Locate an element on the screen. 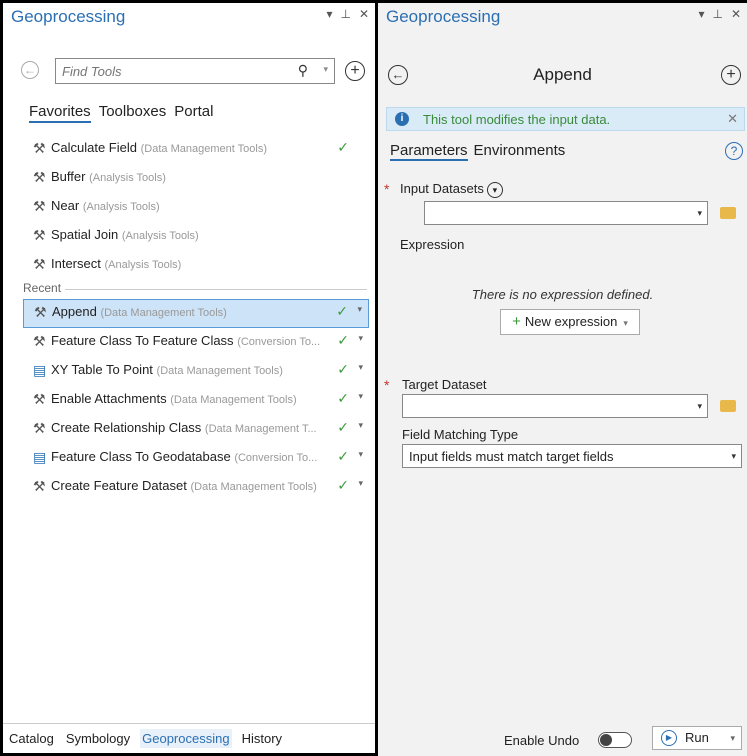 This screenshot has height=756, width=747. tool-item: ⚒ Append (Data Management Tools) ✓ ▾ is located at coordinates (196, 313).